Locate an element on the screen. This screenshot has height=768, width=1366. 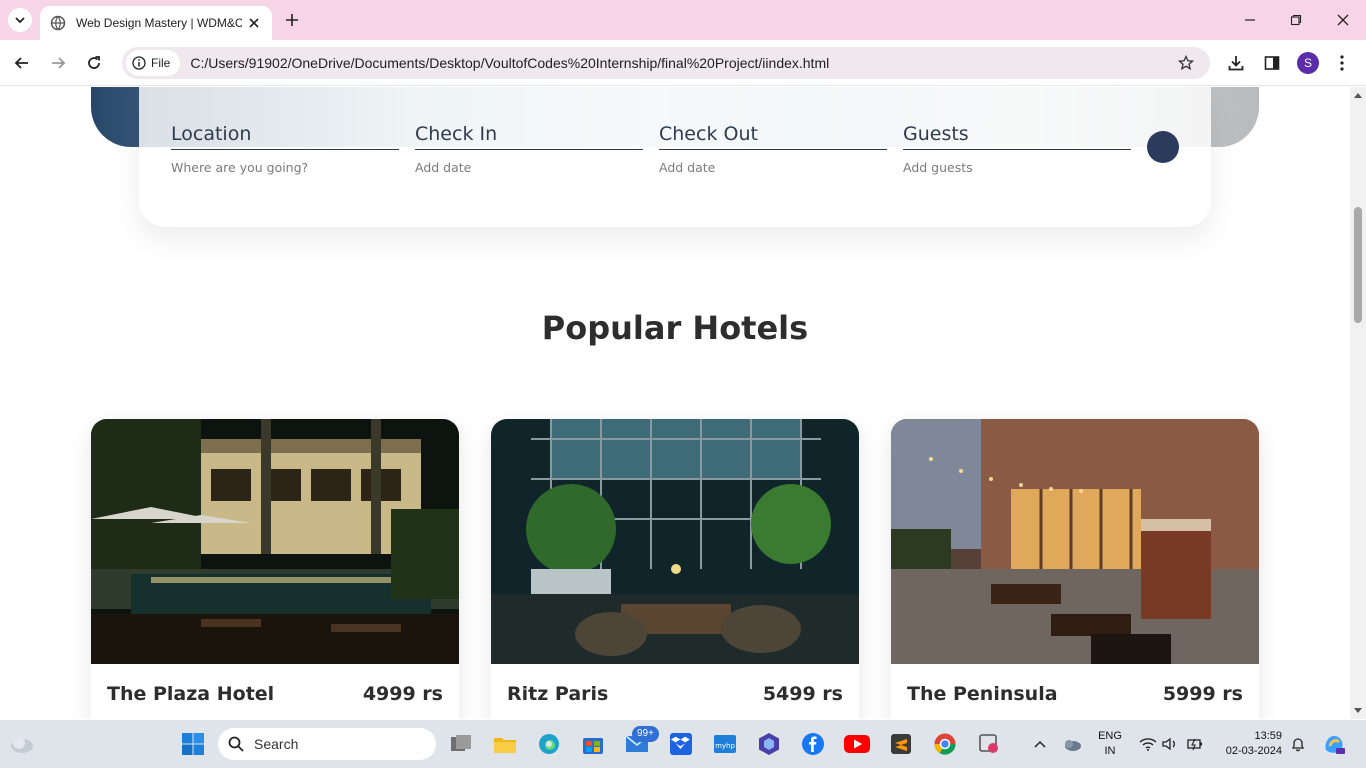
download-icon is located at coordinates (1236, 63).